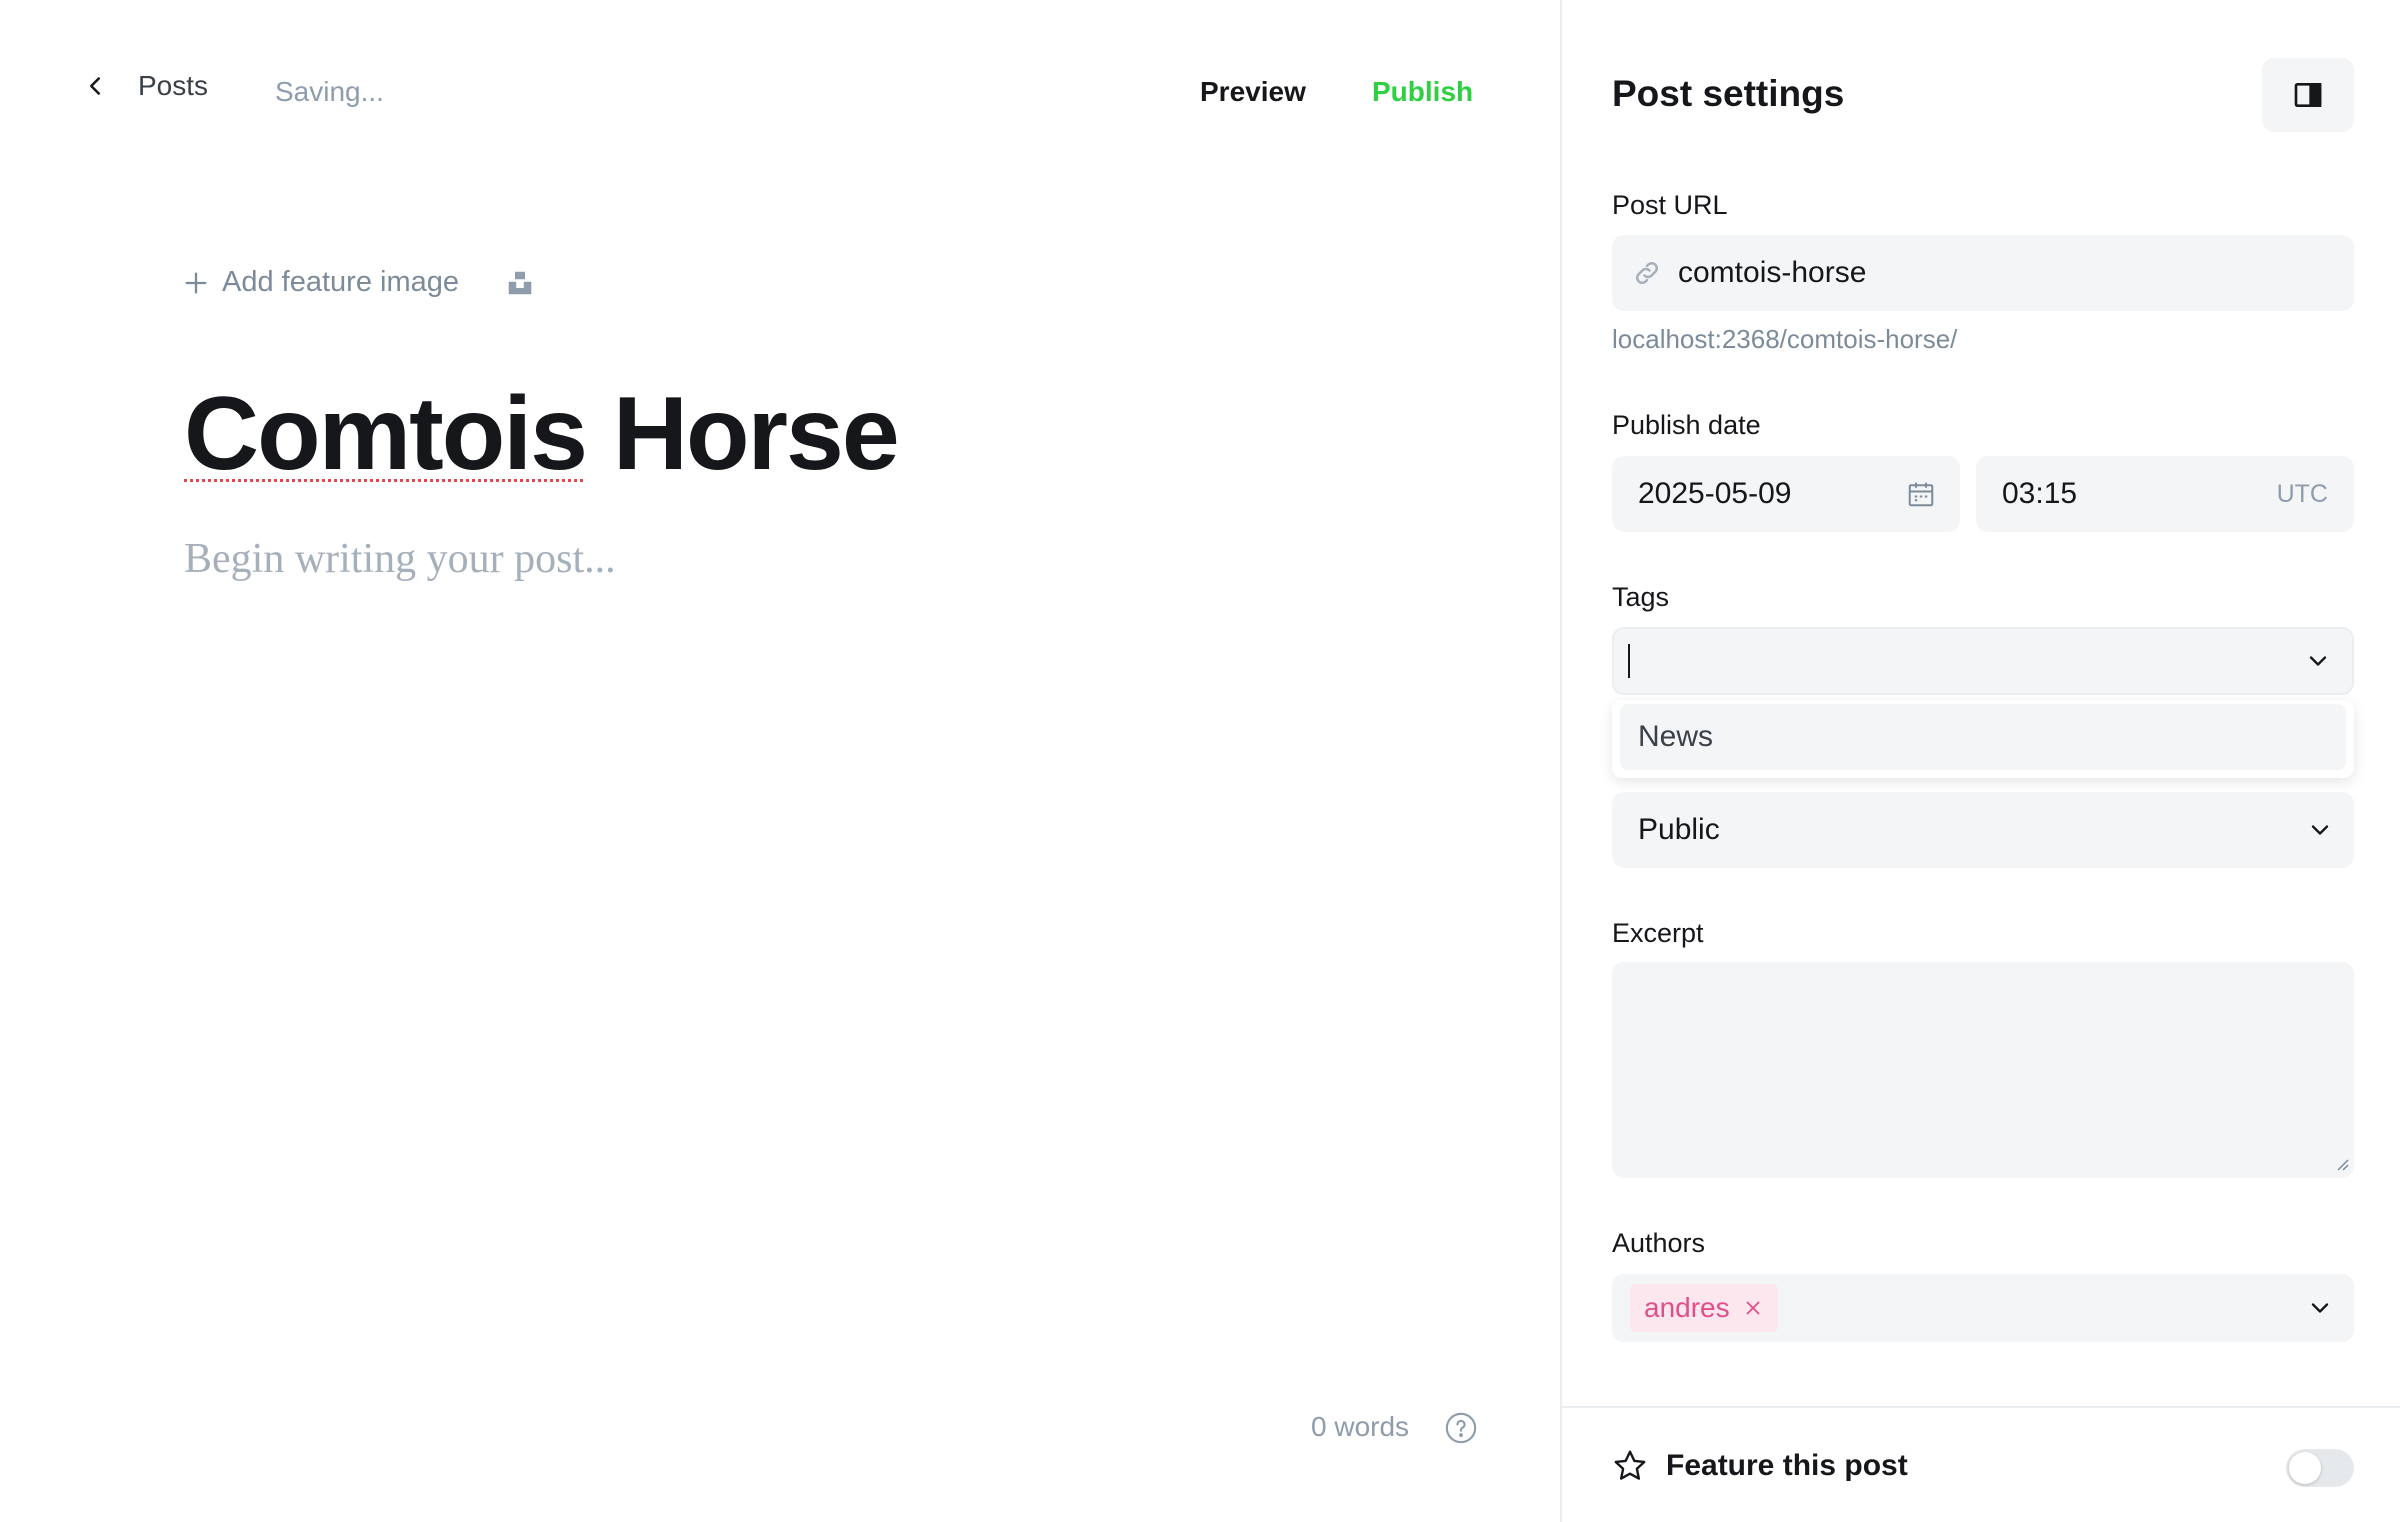 Image resolution: width=2400 pixels, height=1522 pixels. I want to click on authors-input: andres, so click(1983, 1308).